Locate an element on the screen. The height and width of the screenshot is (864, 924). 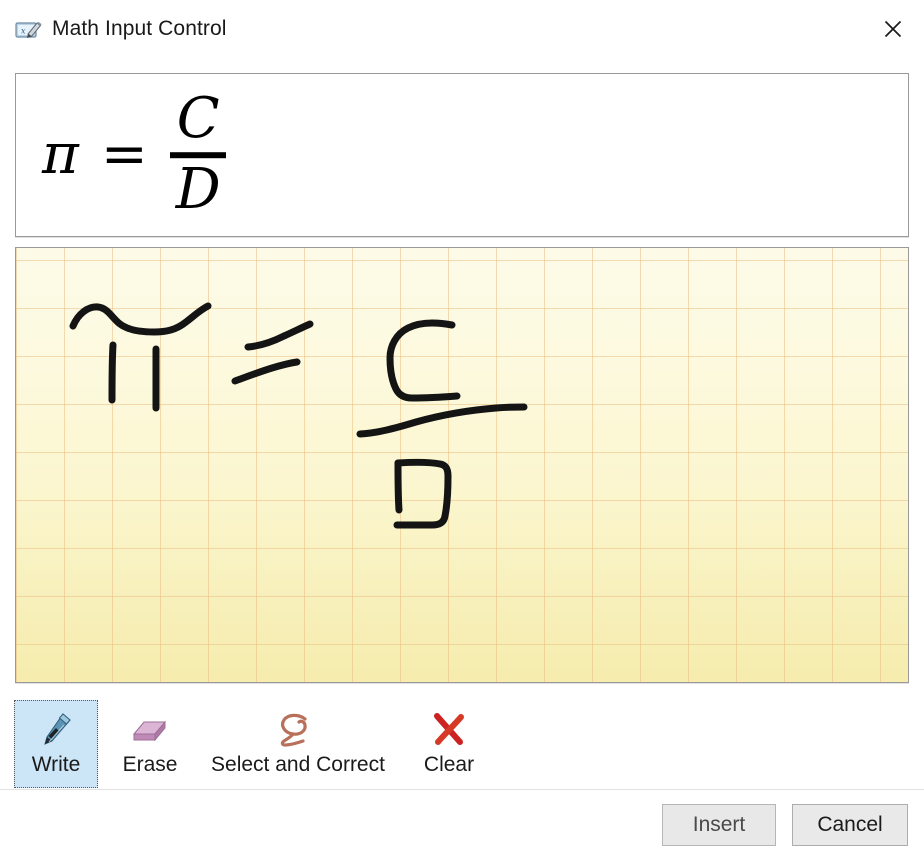
equation-equals: = is located at coordinates (124, 154).